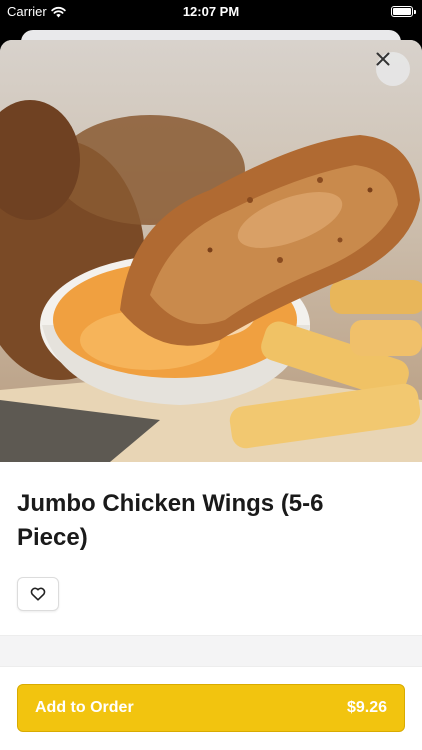  What do you see at coordinates (84, 707) in the screenshot?
I see `add-to-order-label: Add to Order` at bounding box center [84, 707].